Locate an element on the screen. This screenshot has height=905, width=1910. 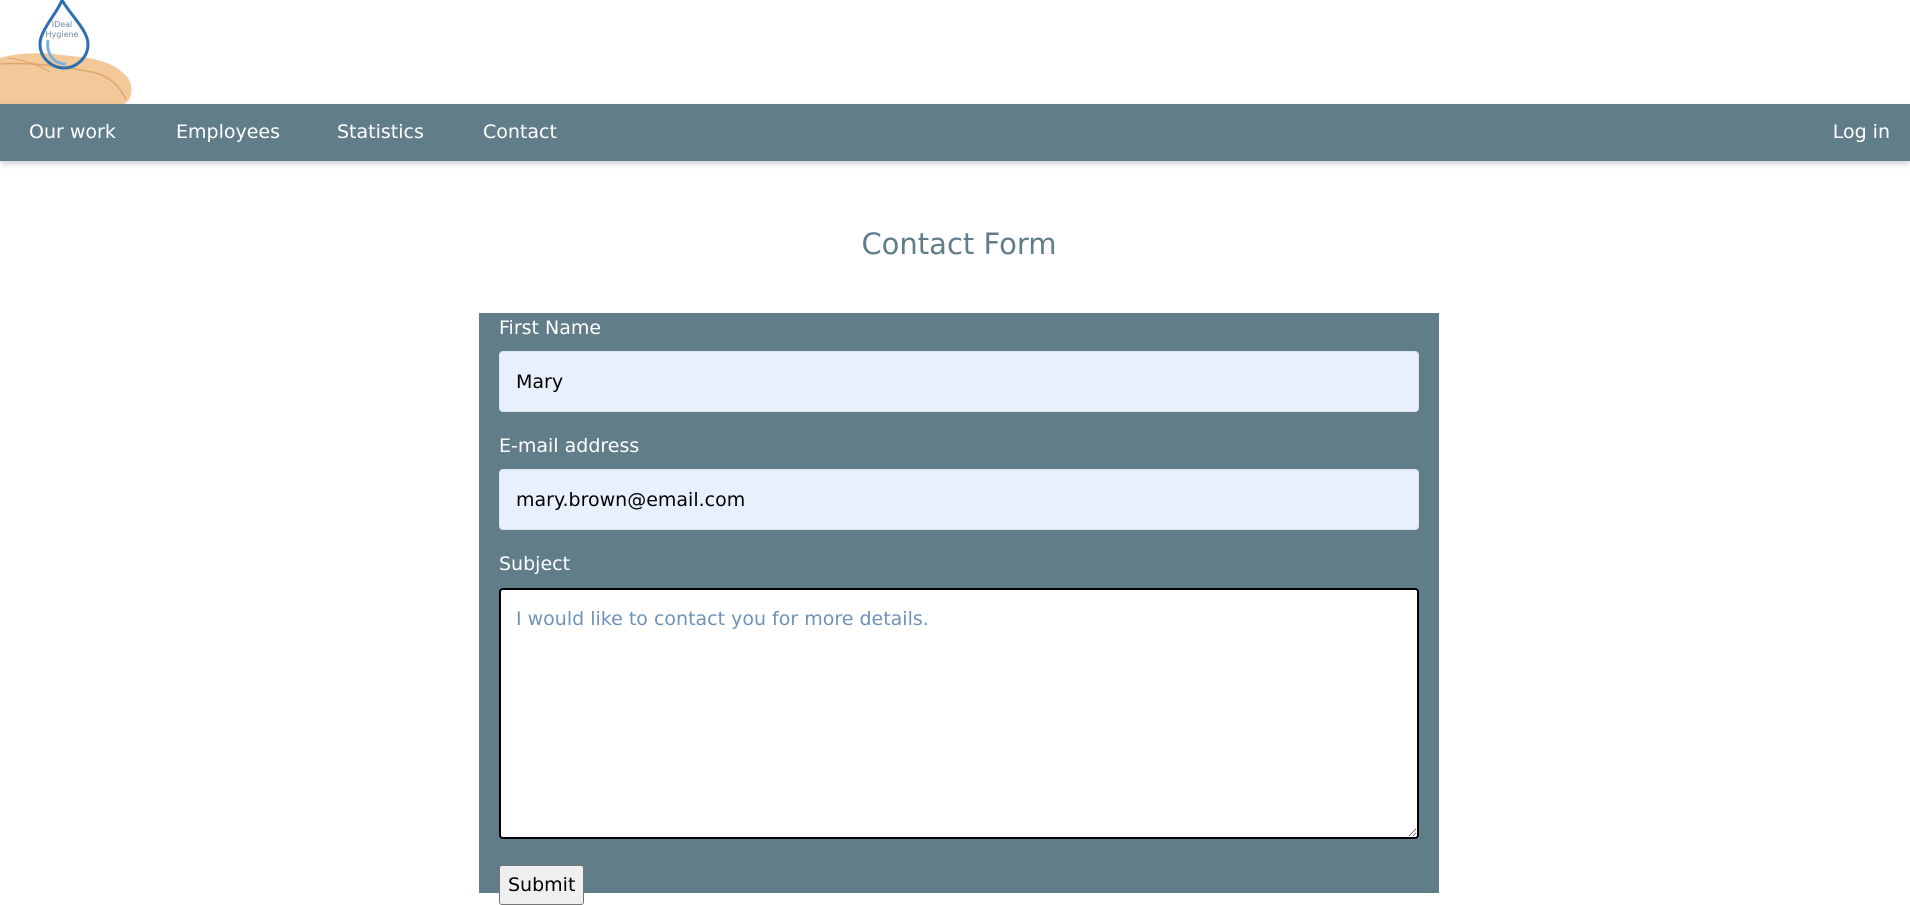
submit-button: Submit is located at coordinates (542, 885).